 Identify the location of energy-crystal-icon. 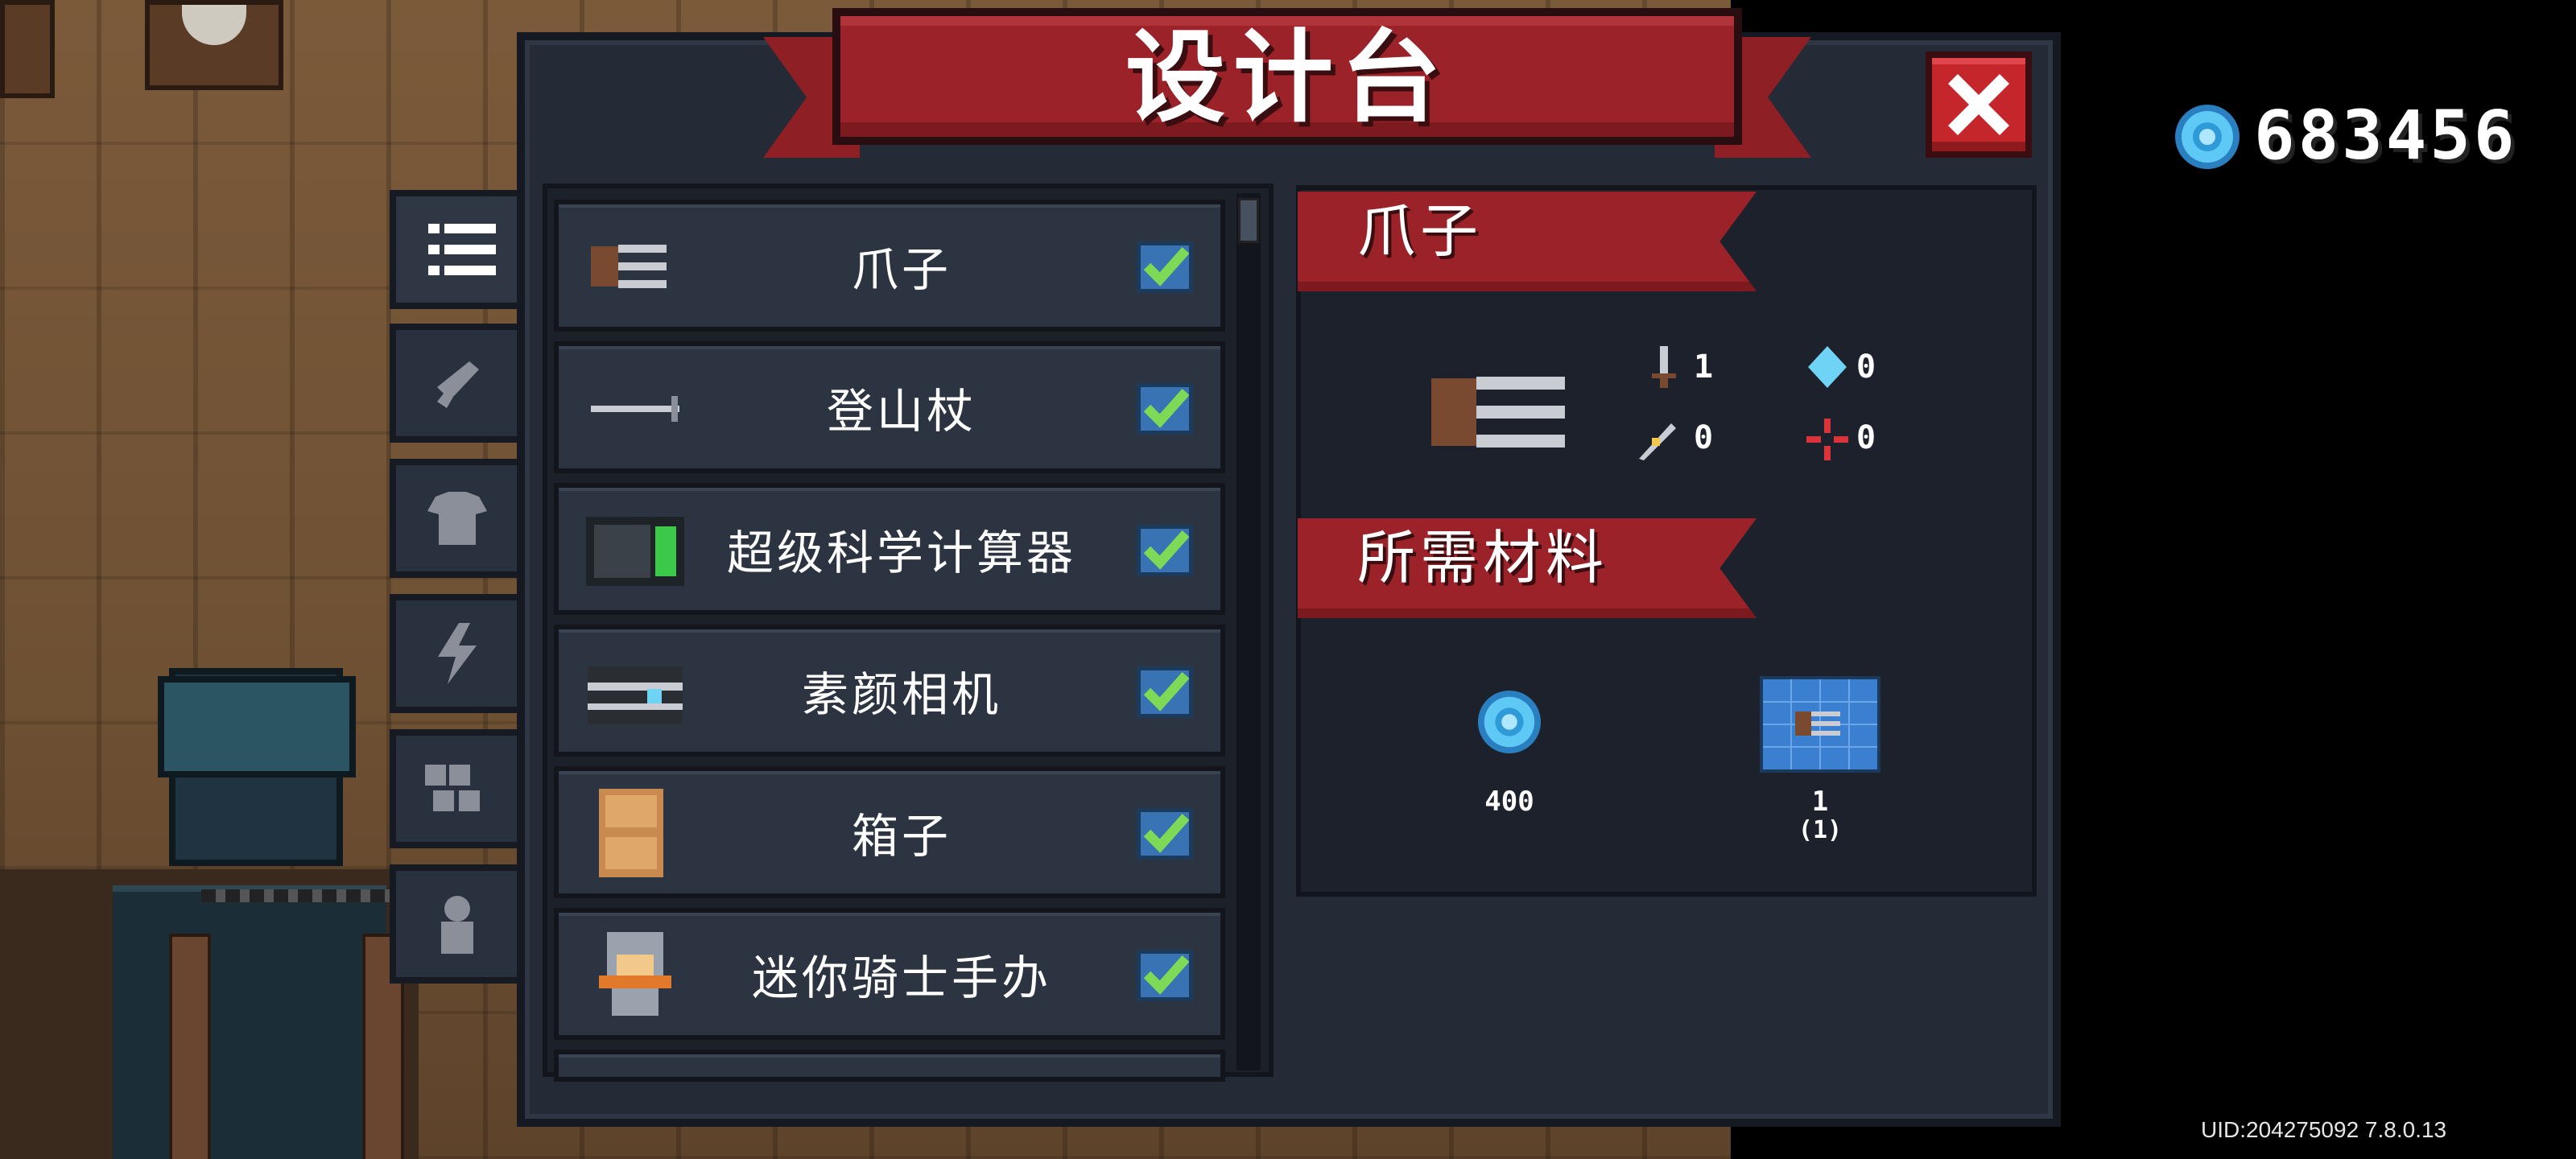
(1827, 367).